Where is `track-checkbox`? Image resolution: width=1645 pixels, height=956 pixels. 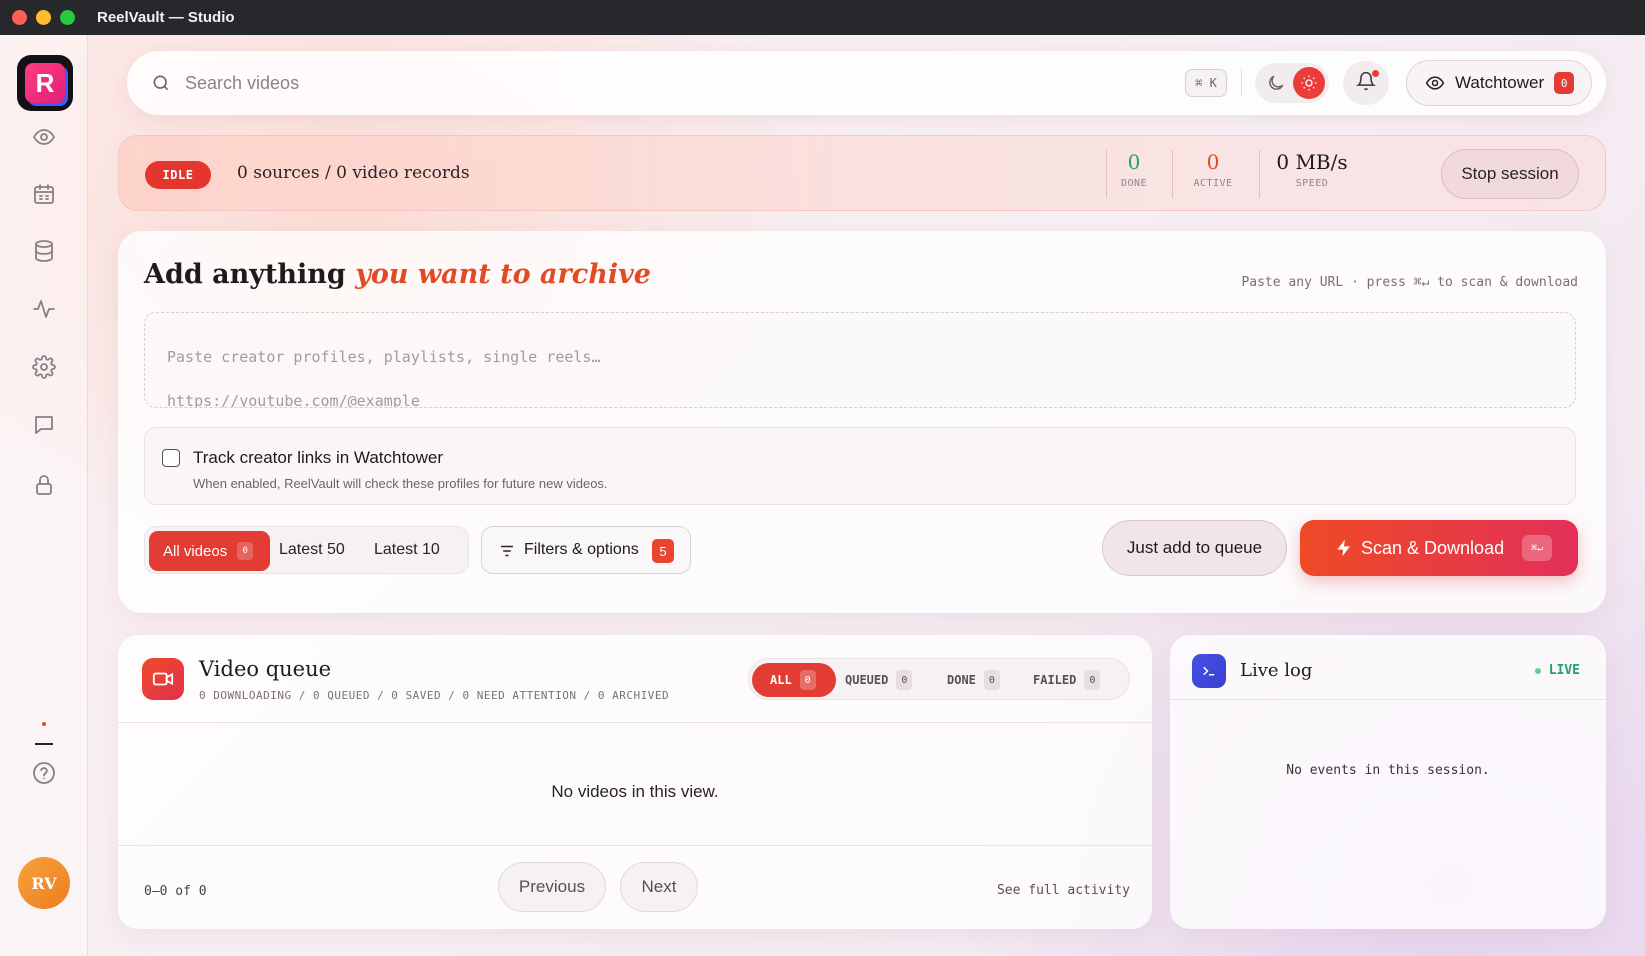
track-checkbox is located at coordinates (171, 458).